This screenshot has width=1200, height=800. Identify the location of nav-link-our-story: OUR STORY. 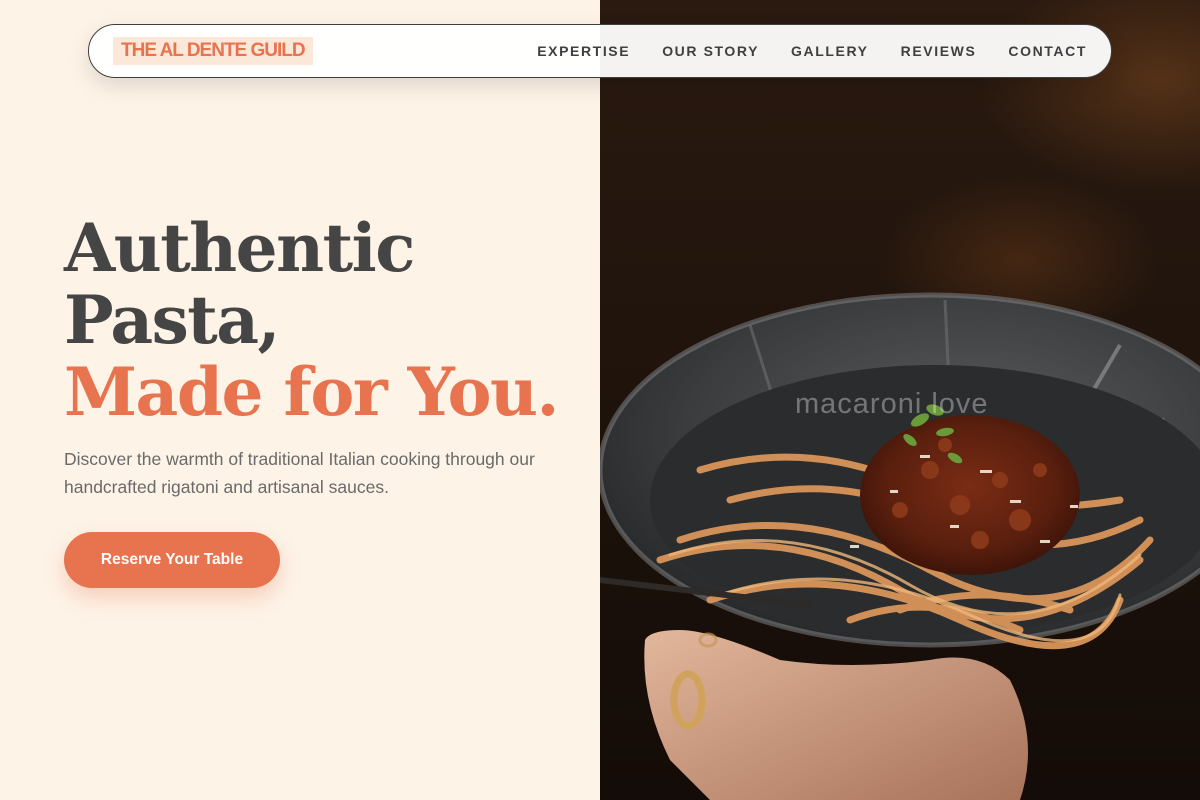
(710, 51).